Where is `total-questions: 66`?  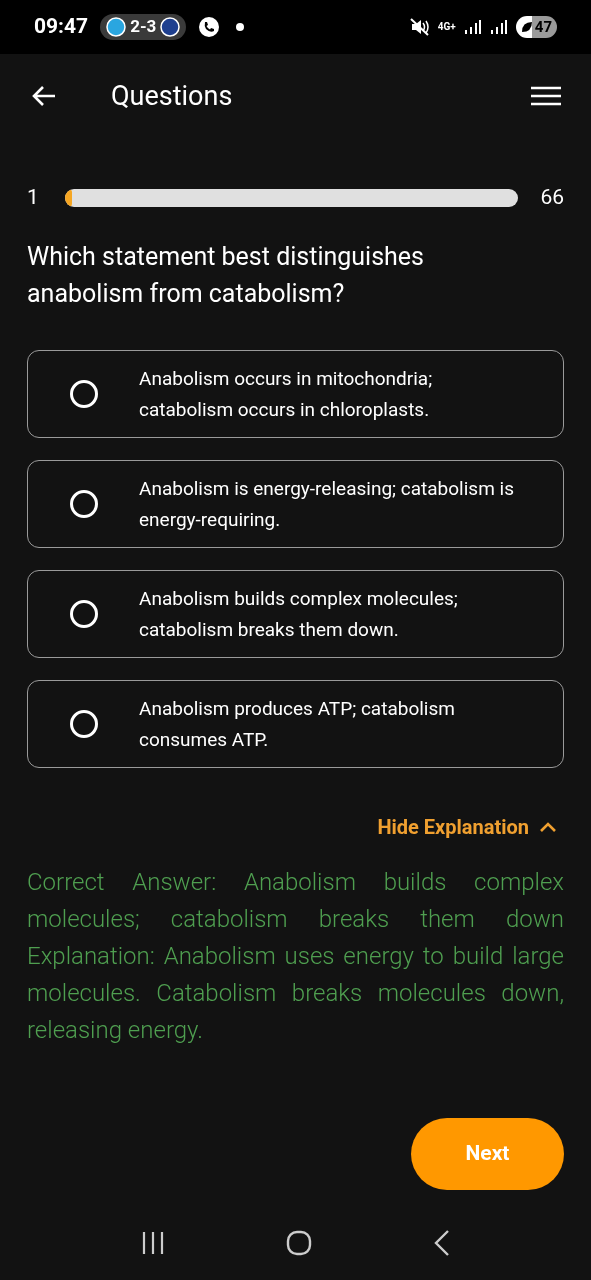 total-questions: 66 is located at coordinates (552, 198).